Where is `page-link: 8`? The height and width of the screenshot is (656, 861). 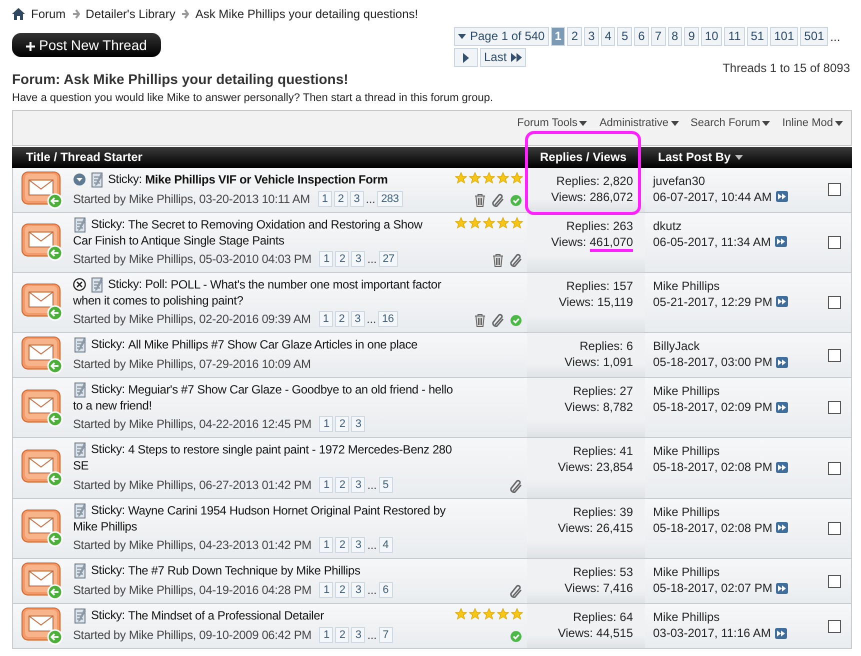 page-link: 8 is located at coordinates (675, 36).